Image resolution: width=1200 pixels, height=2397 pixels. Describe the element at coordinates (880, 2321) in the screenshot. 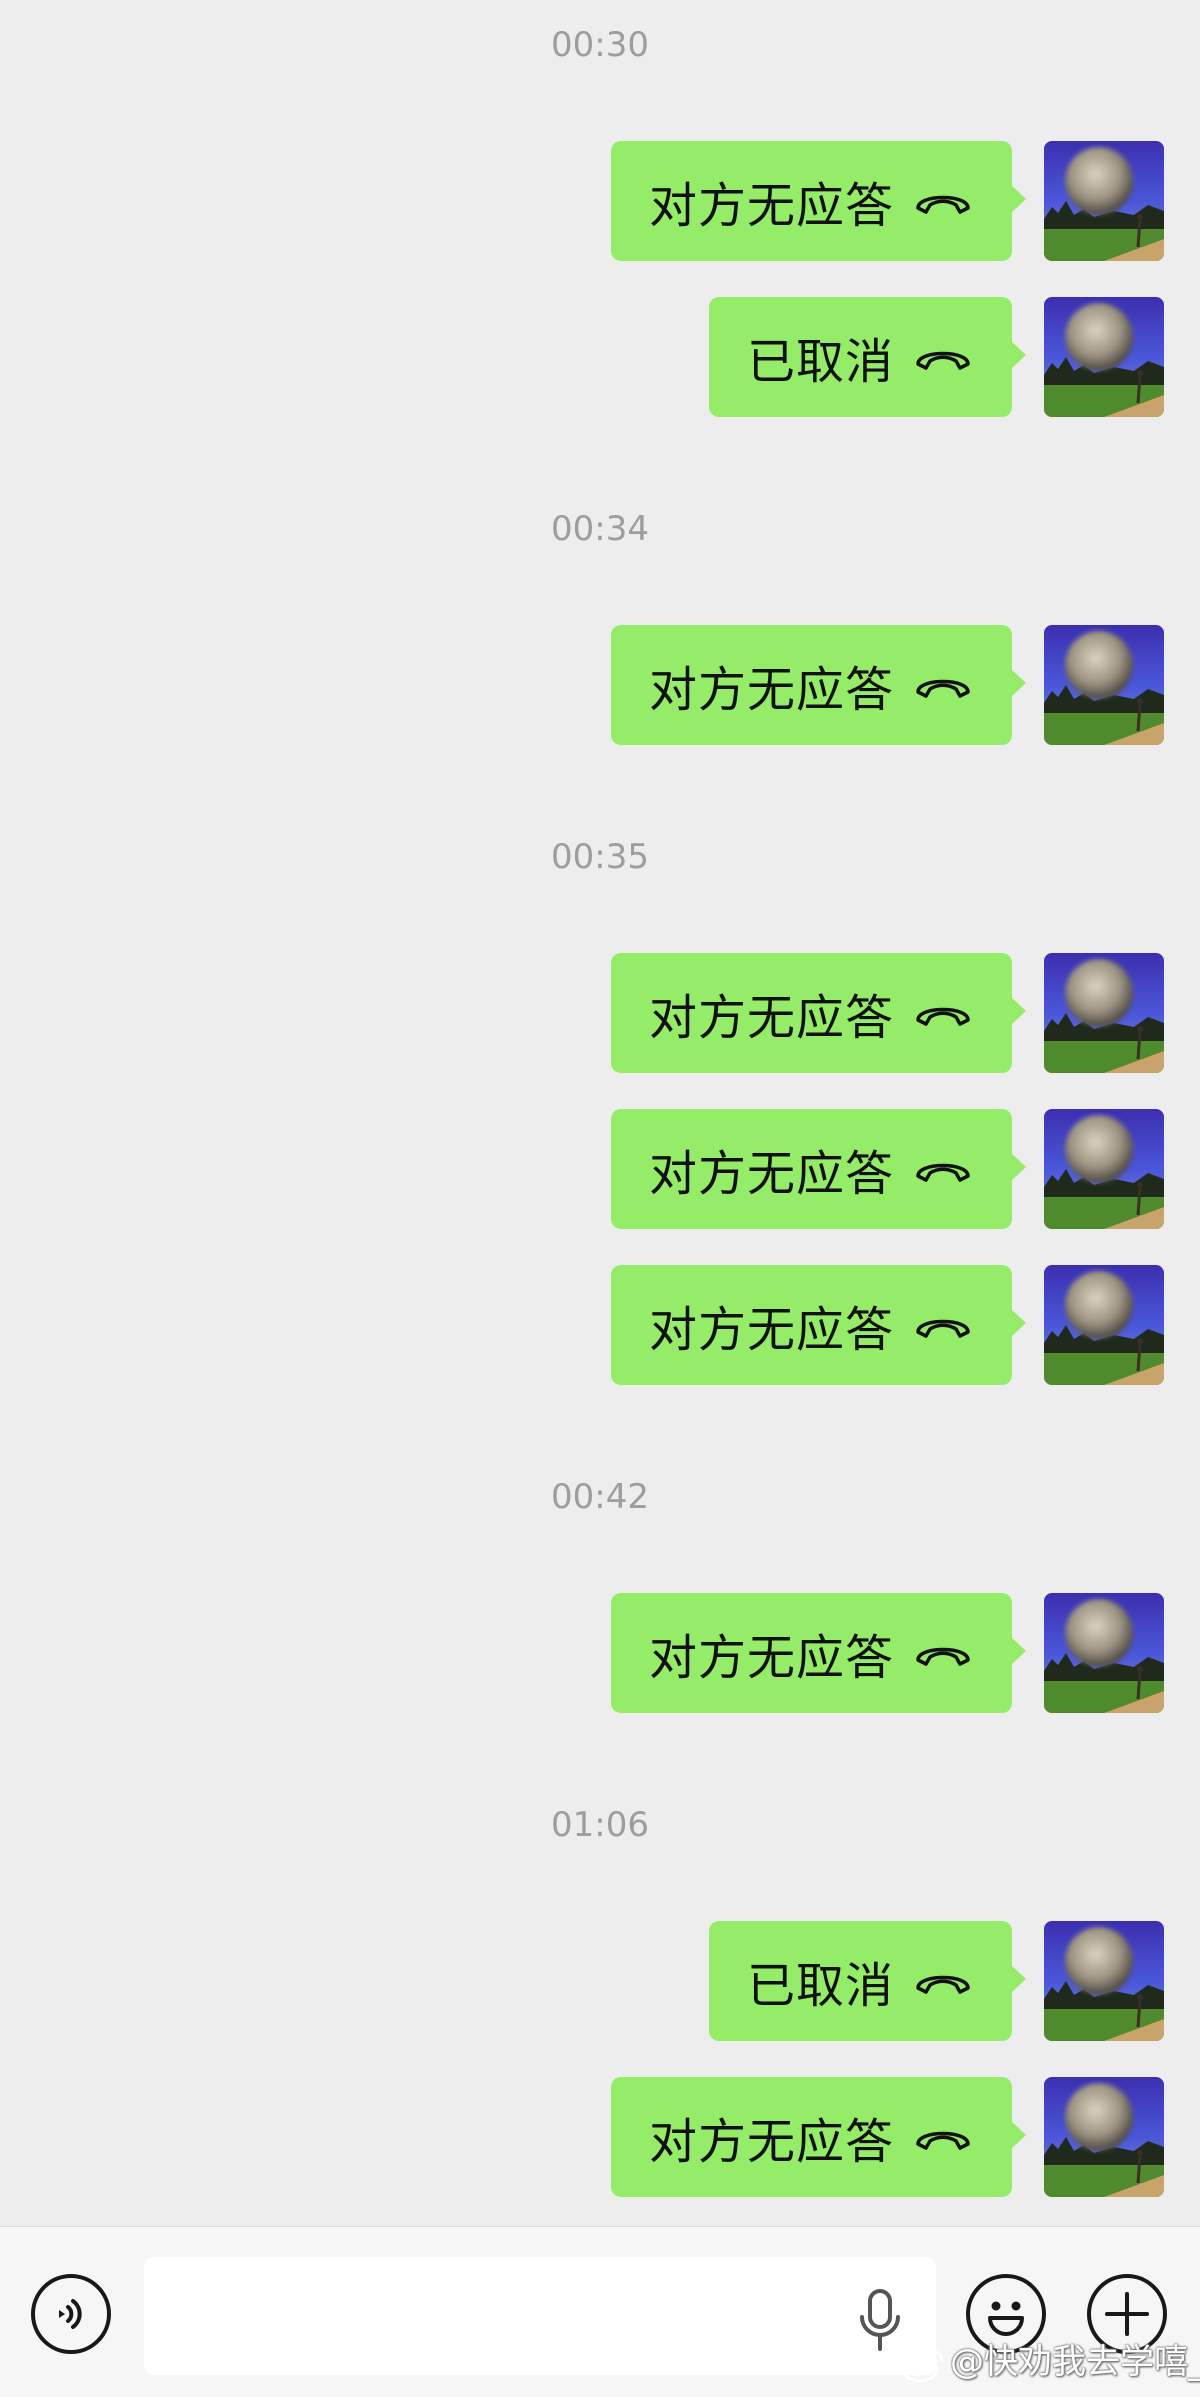

I see `microphone-icon` at that location.